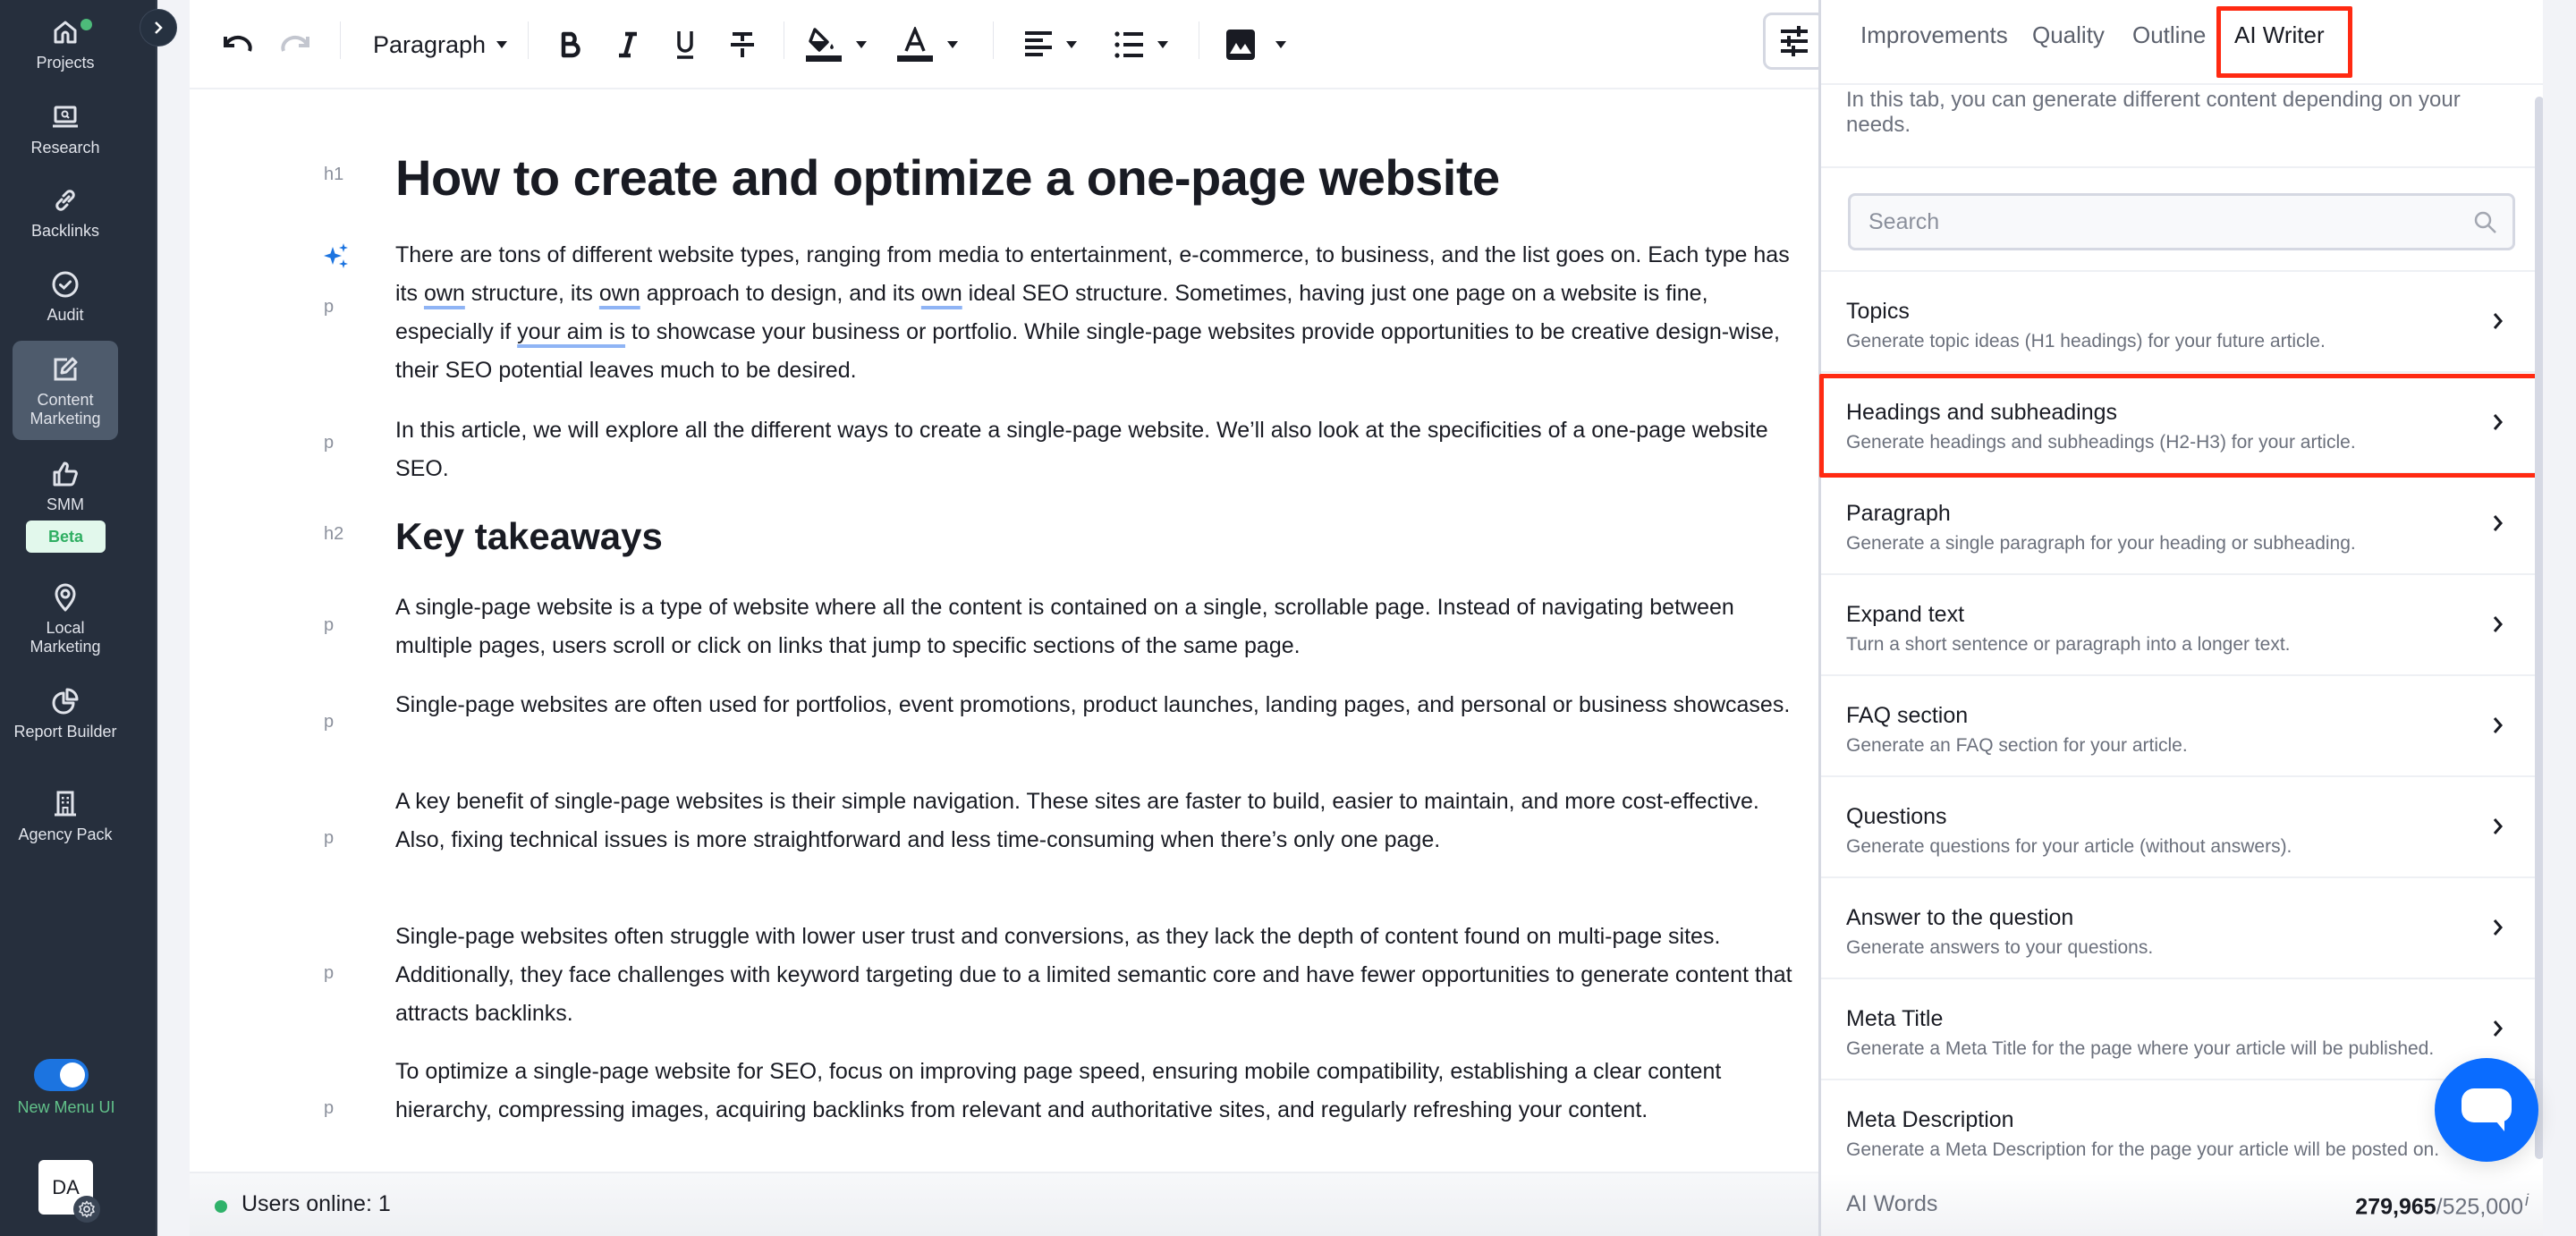 The height and width of the screenshot is (1236, 2576). Describe the element at coordinates (2000, 947) in the screenshot. I see `tool-description: Generate answers to your questions.` at that location.